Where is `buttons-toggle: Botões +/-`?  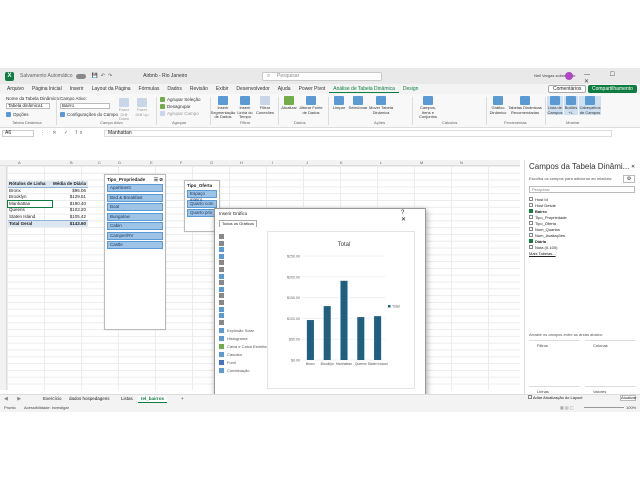
buttons-toggle: Botões +/- is located at coordinates (571, 105).